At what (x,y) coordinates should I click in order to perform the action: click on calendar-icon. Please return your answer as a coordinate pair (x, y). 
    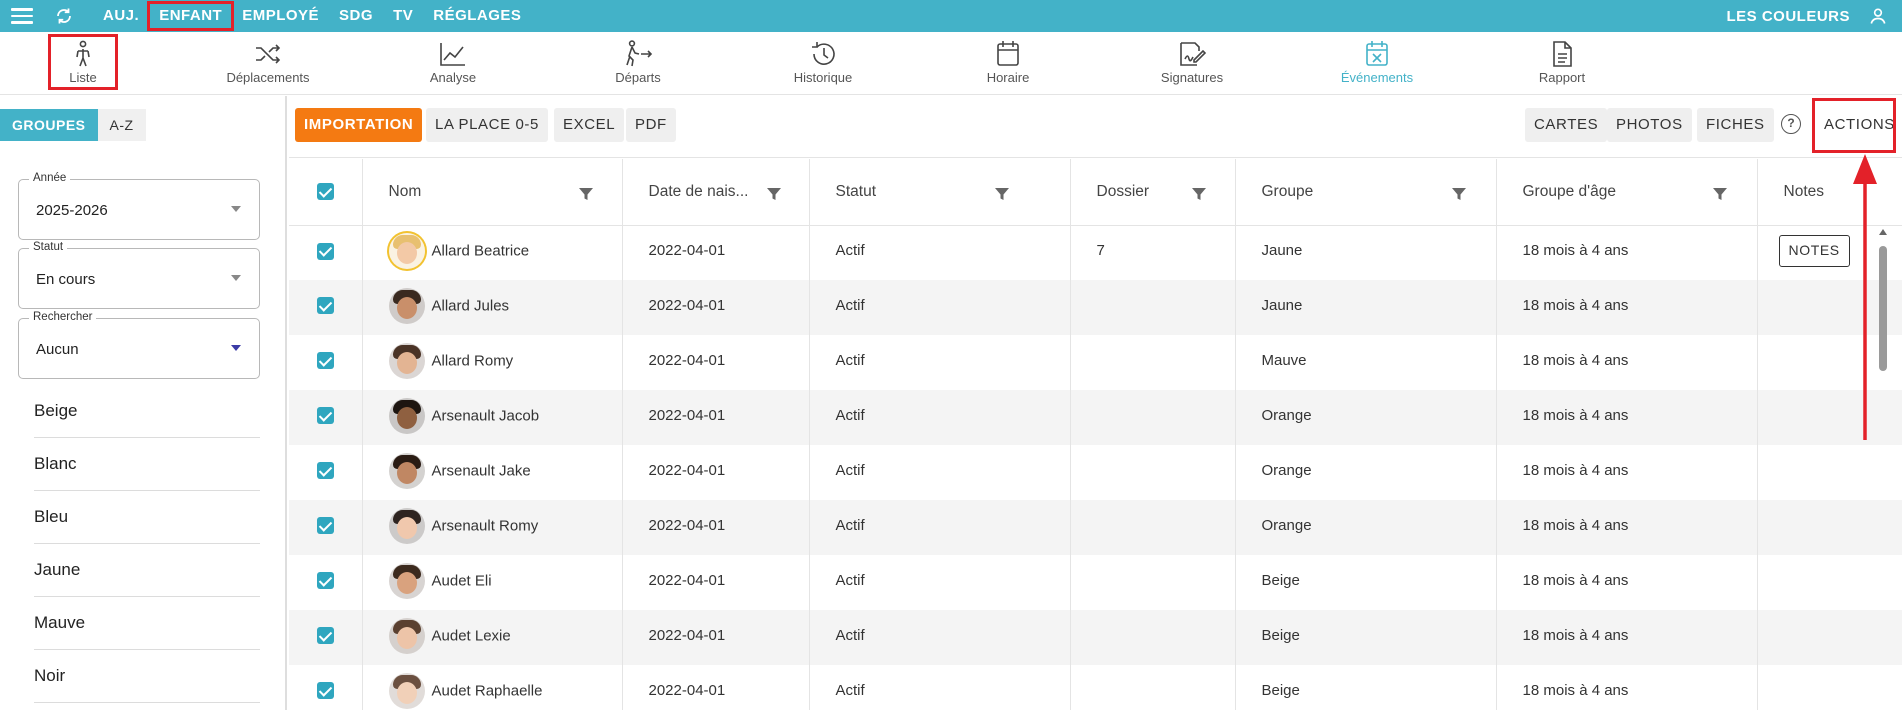
    Looking at the image, I should click on (1008, 53).